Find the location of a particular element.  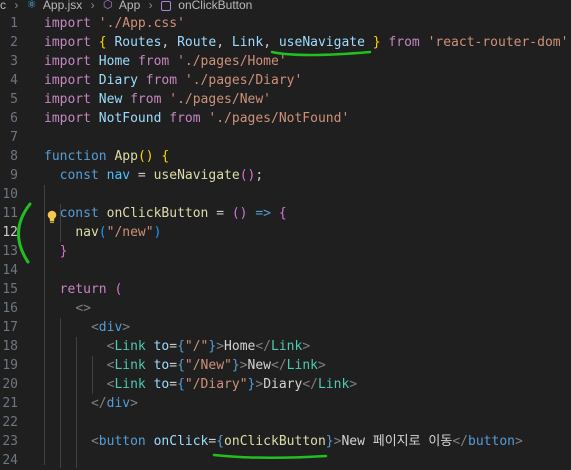

line-number: 20 is located at coordinates (10, 384).